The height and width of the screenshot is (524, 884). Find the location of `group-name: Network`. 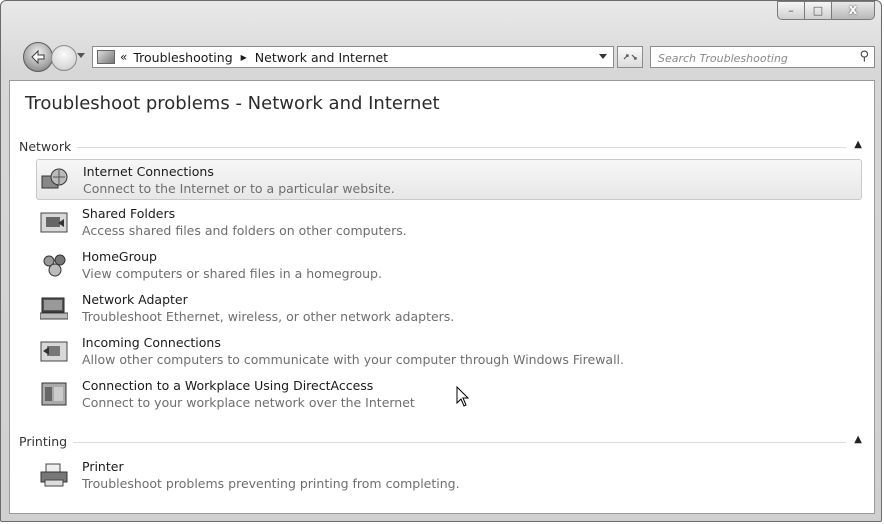

group-name: Network is located at coordinates (48, 146).